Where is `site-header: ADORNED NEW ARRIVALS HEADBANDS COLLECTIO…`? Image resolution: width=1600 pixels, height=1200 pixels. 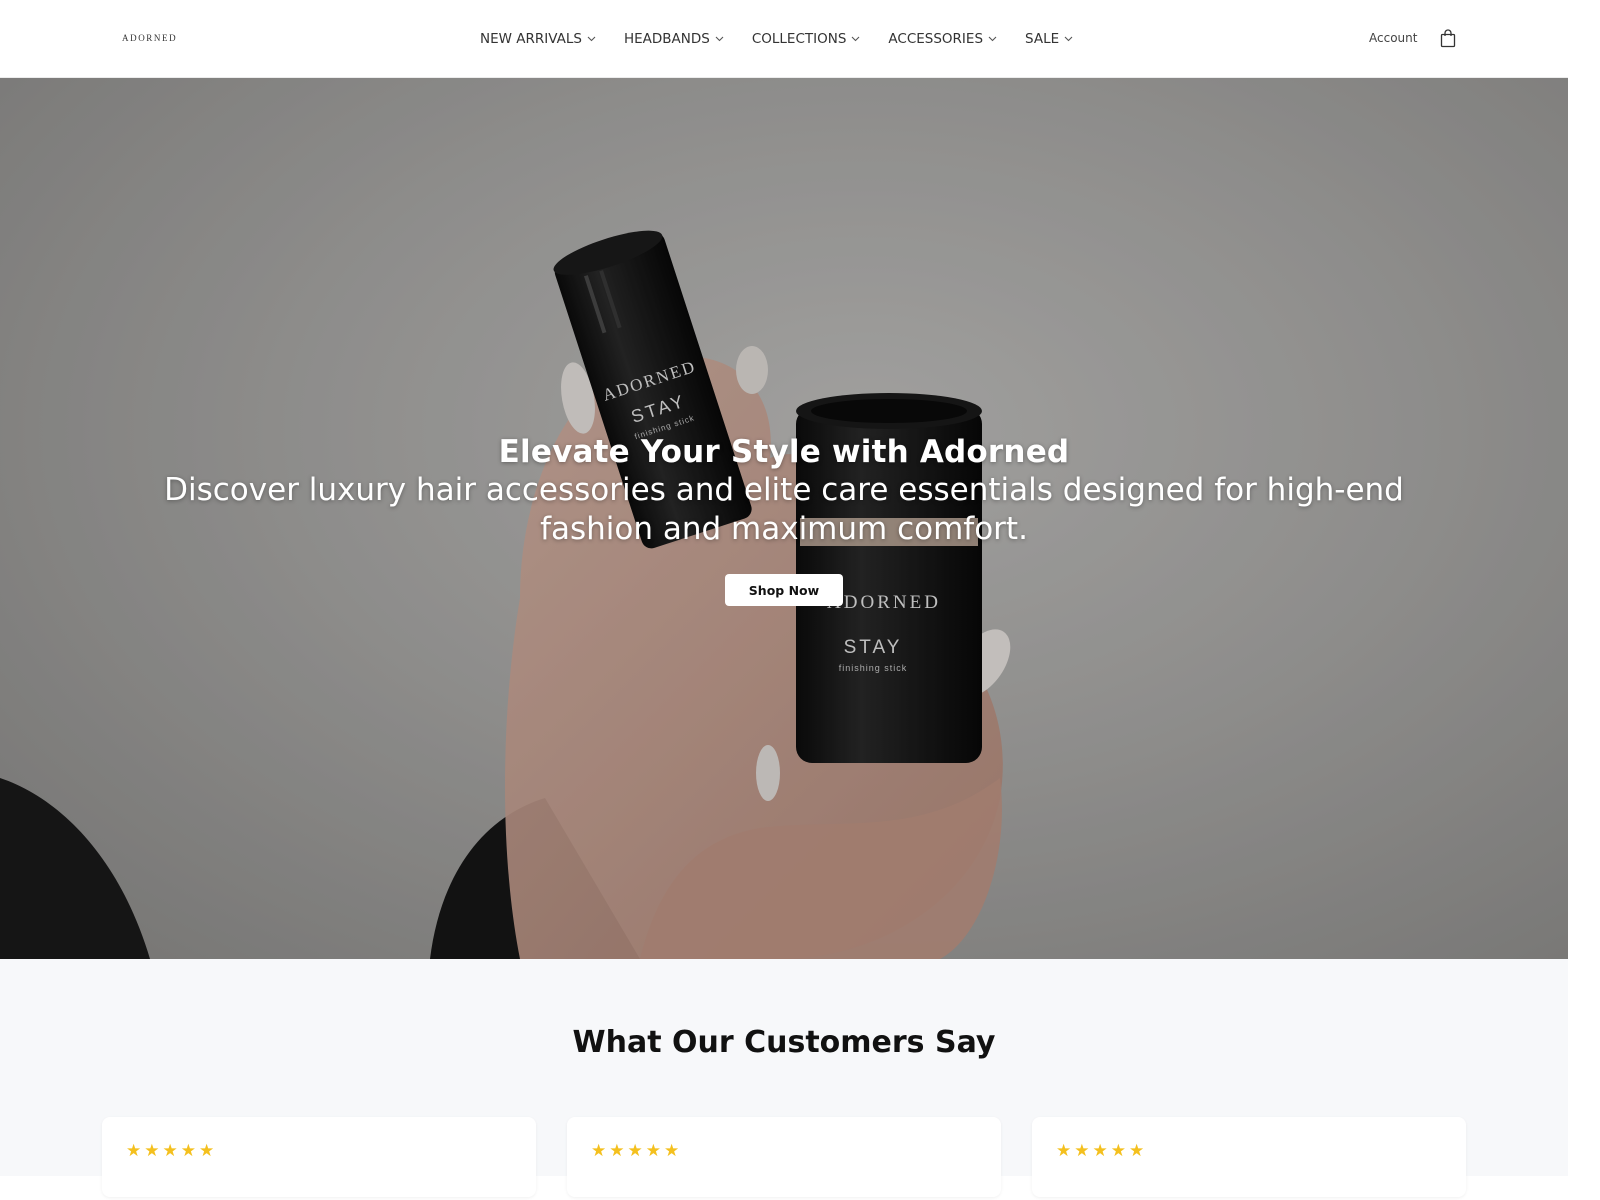
site-header: ADORNED NEW ARRIVALS HEADBANDS COLLECTIO… is located at coordinates (784, 39).